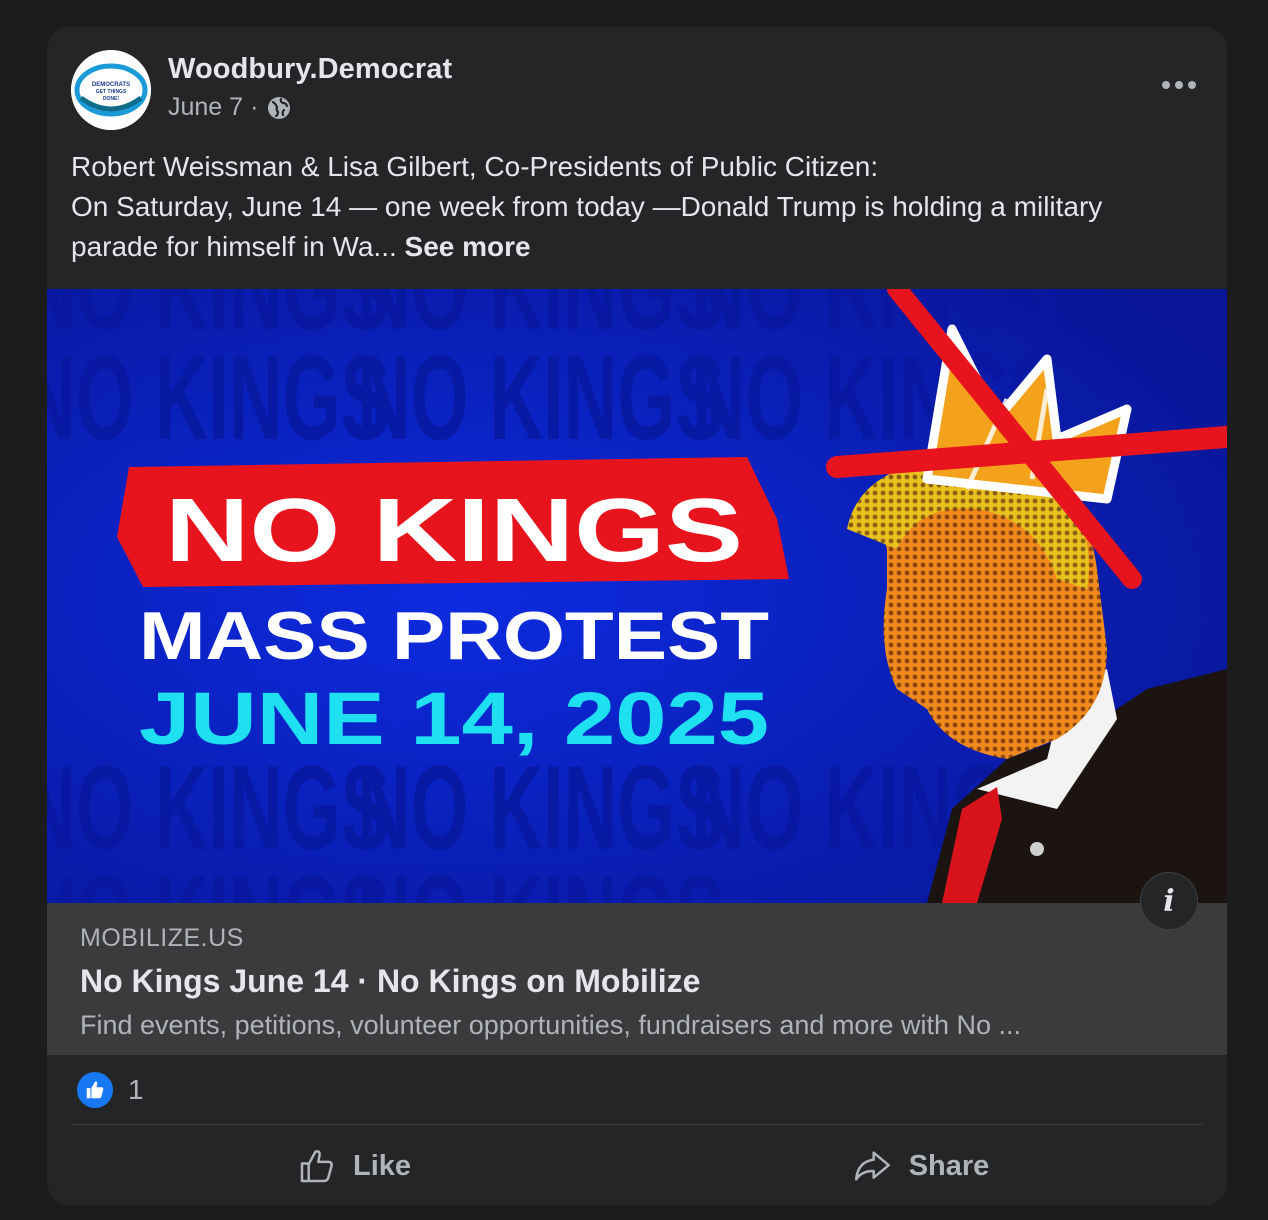  Describe the element at coordinates (111, 85) in the screenshot. I see `avatar-text-1: DEMOCRATS` at that location.